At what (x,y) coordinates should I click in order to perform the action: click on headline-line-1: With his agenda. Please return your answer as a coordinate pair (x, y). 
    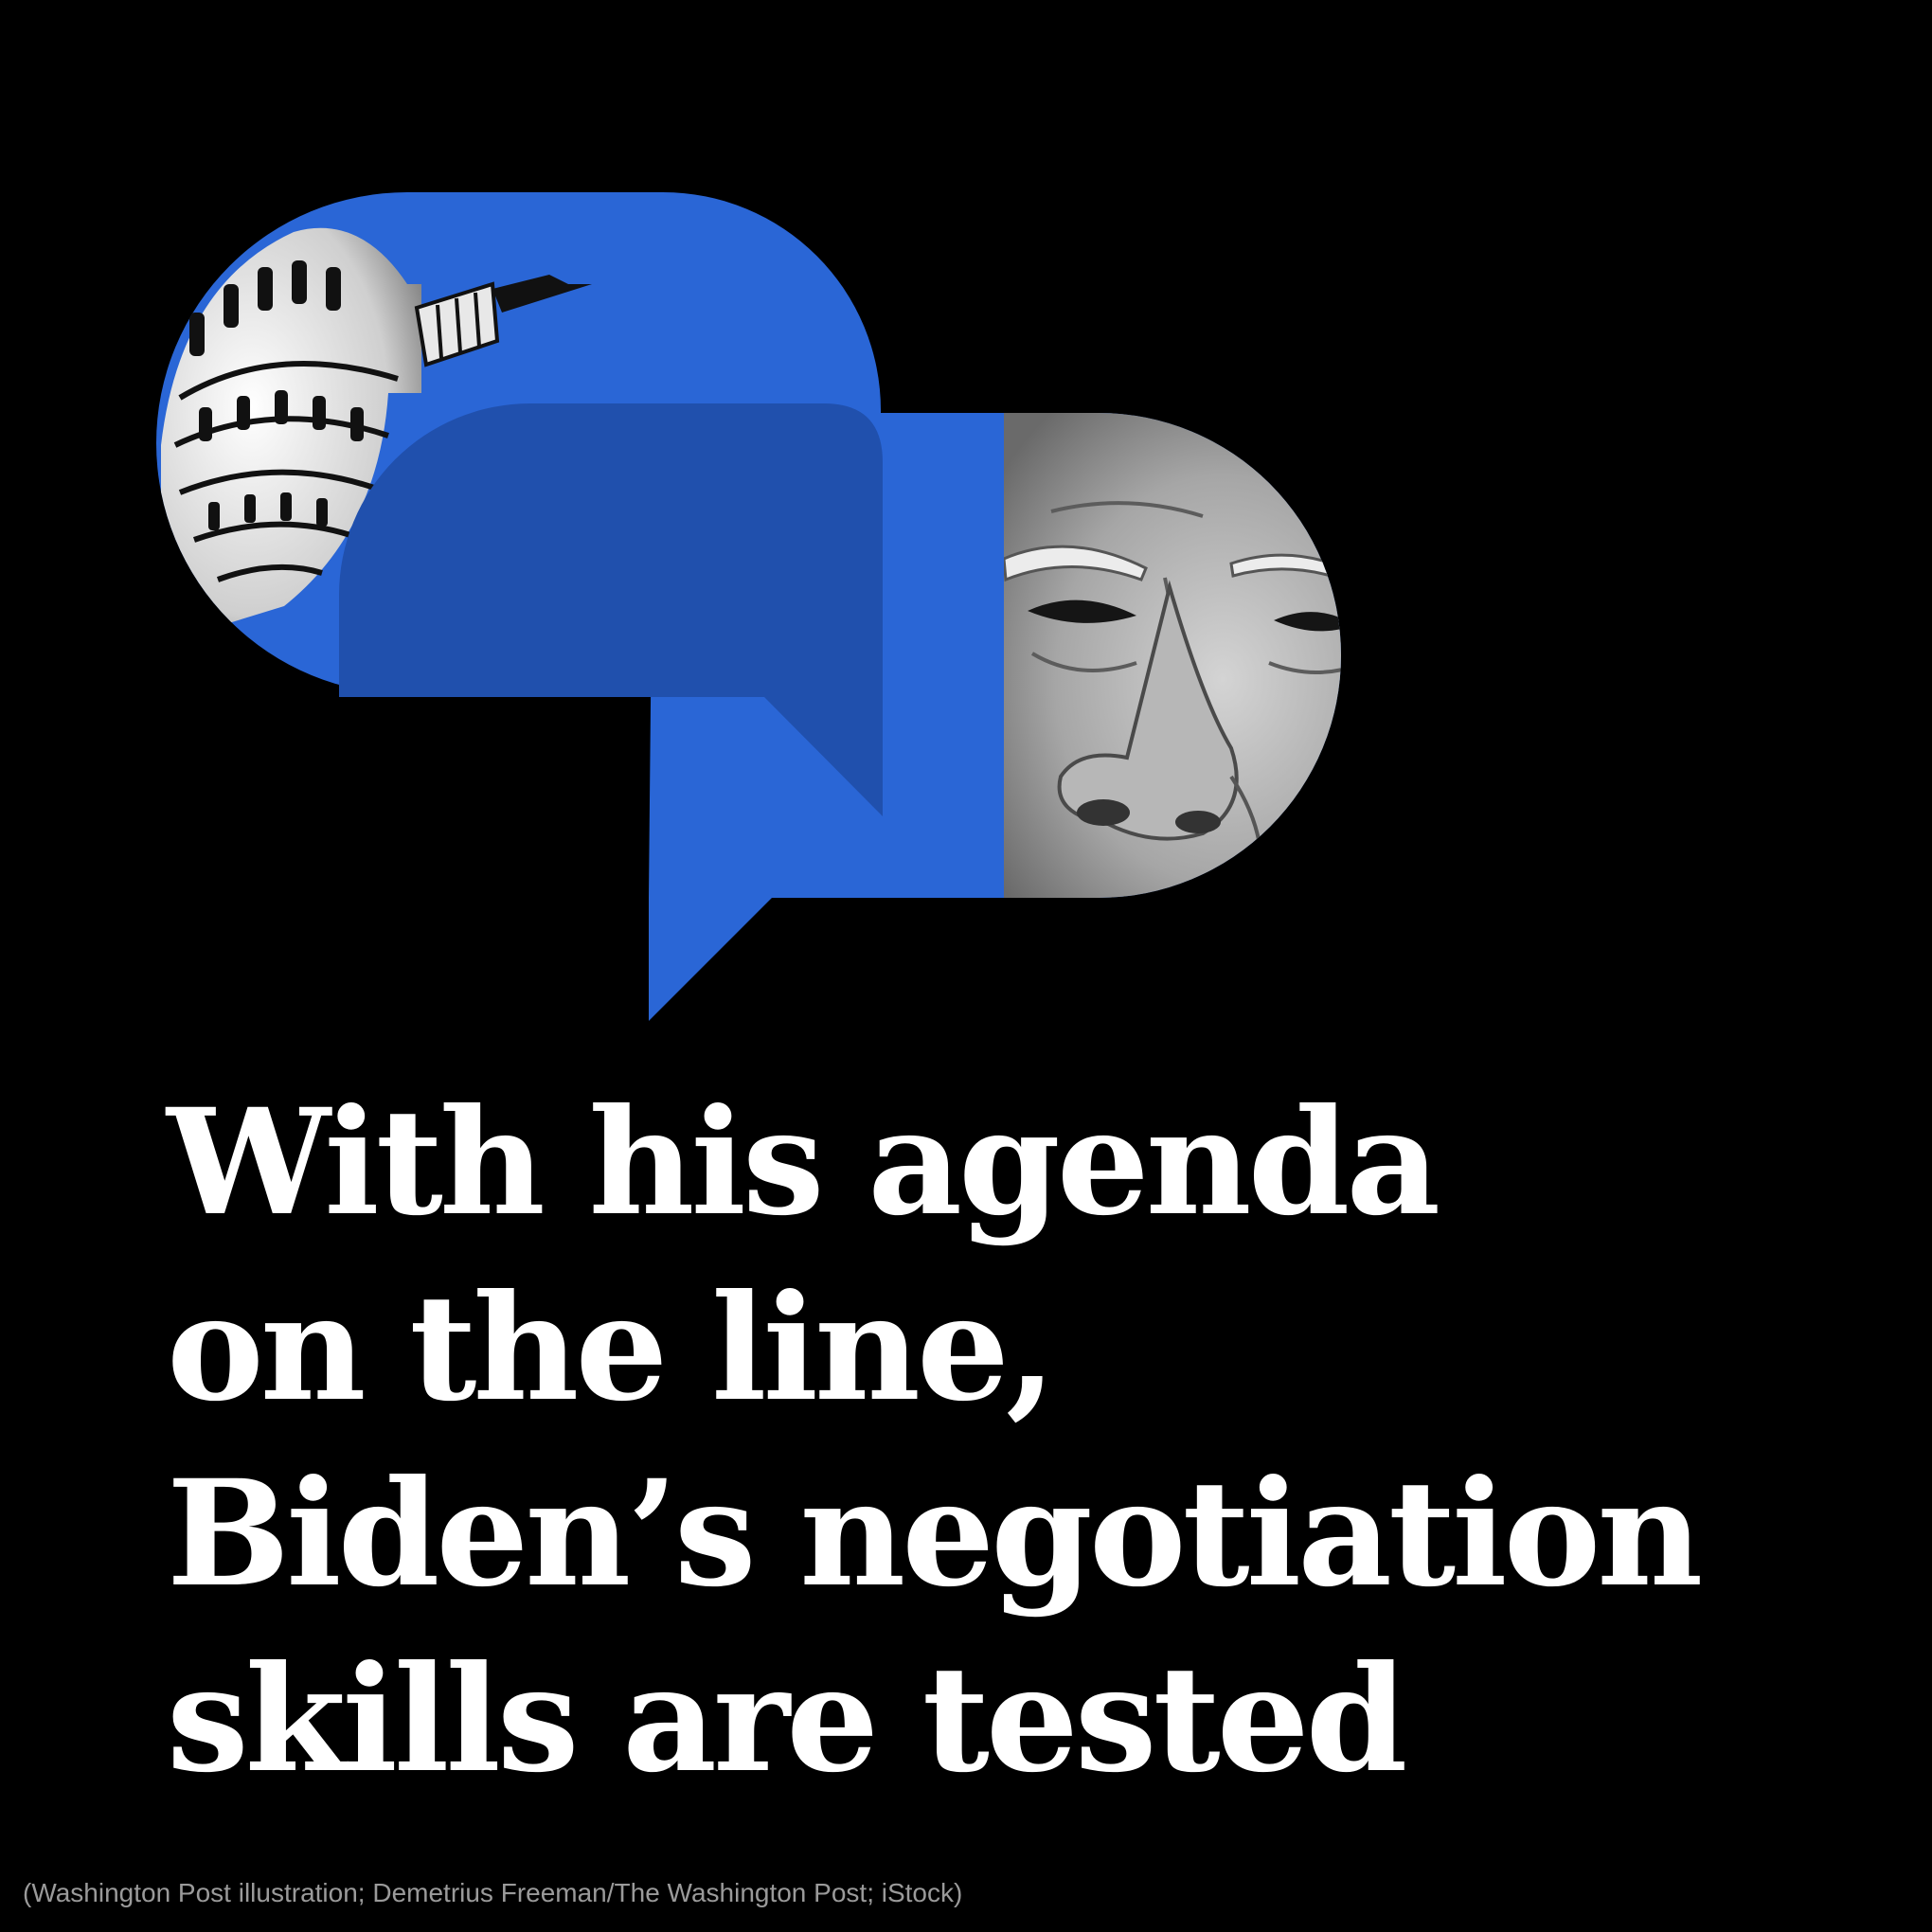
    Looking at the image, I should click on (803, 1162).